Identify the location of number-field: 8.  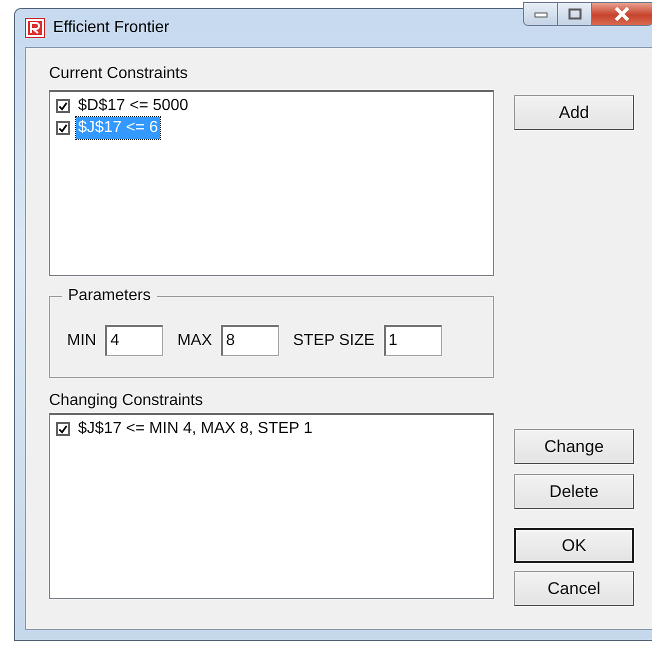
(250, 340).